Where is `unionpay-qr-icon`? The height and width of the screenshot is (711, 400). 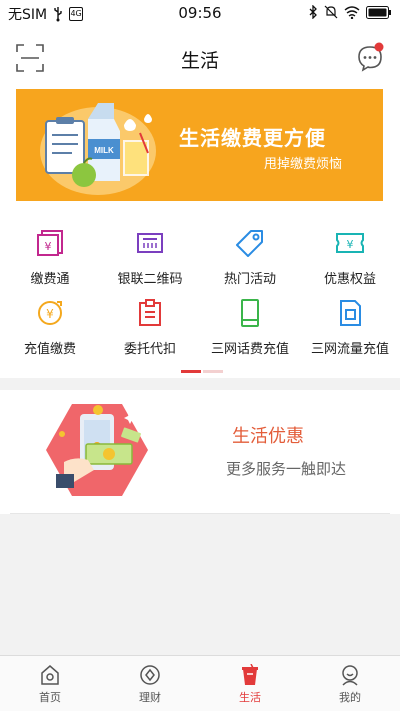 unionpay-qr-icon is located at coordinates (150, 243).